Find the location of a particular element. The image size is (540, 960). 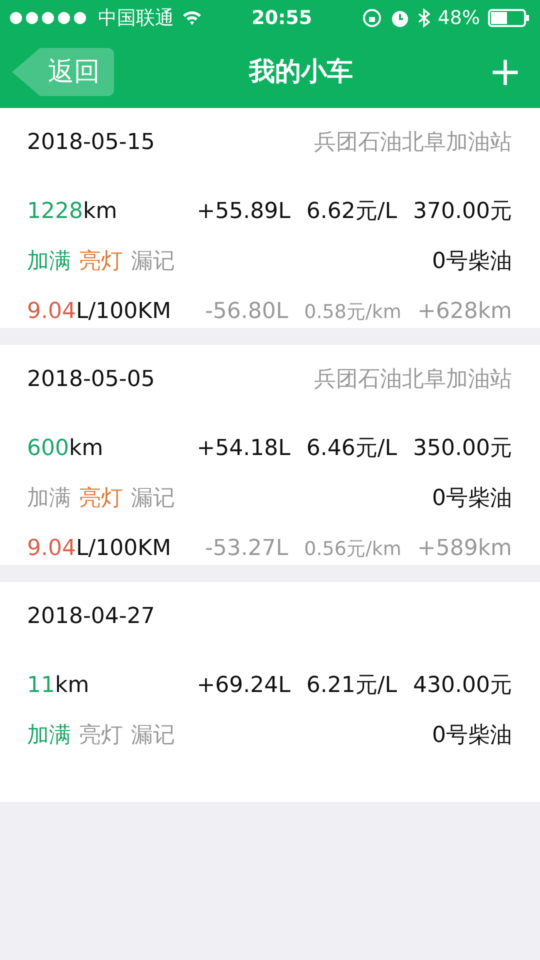

total-cost: 430.00元 is located at coordinates (462, 686).